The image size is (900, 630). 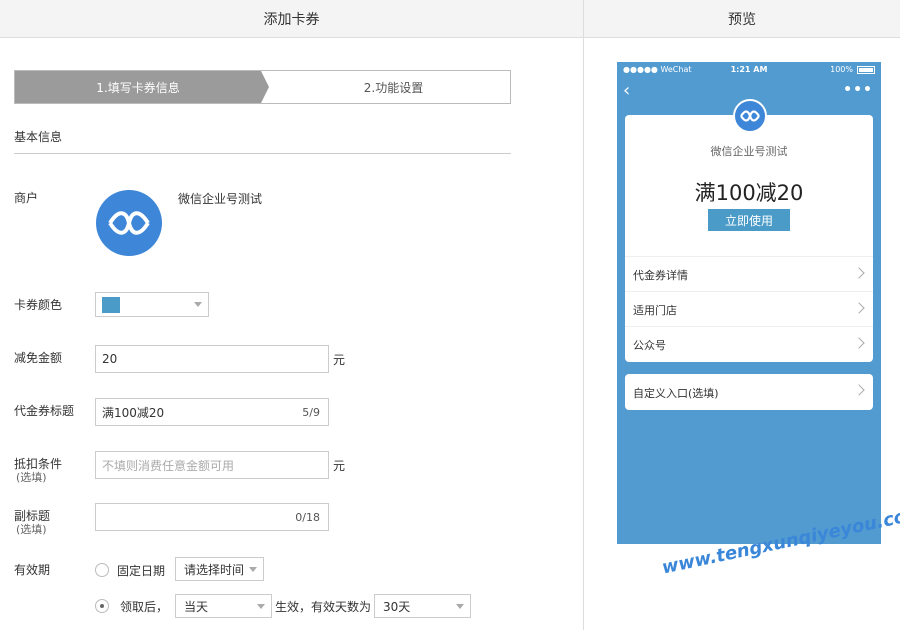 I want to click on step-function-settings-label: 2.功能设置, so click(x=393, y=87).